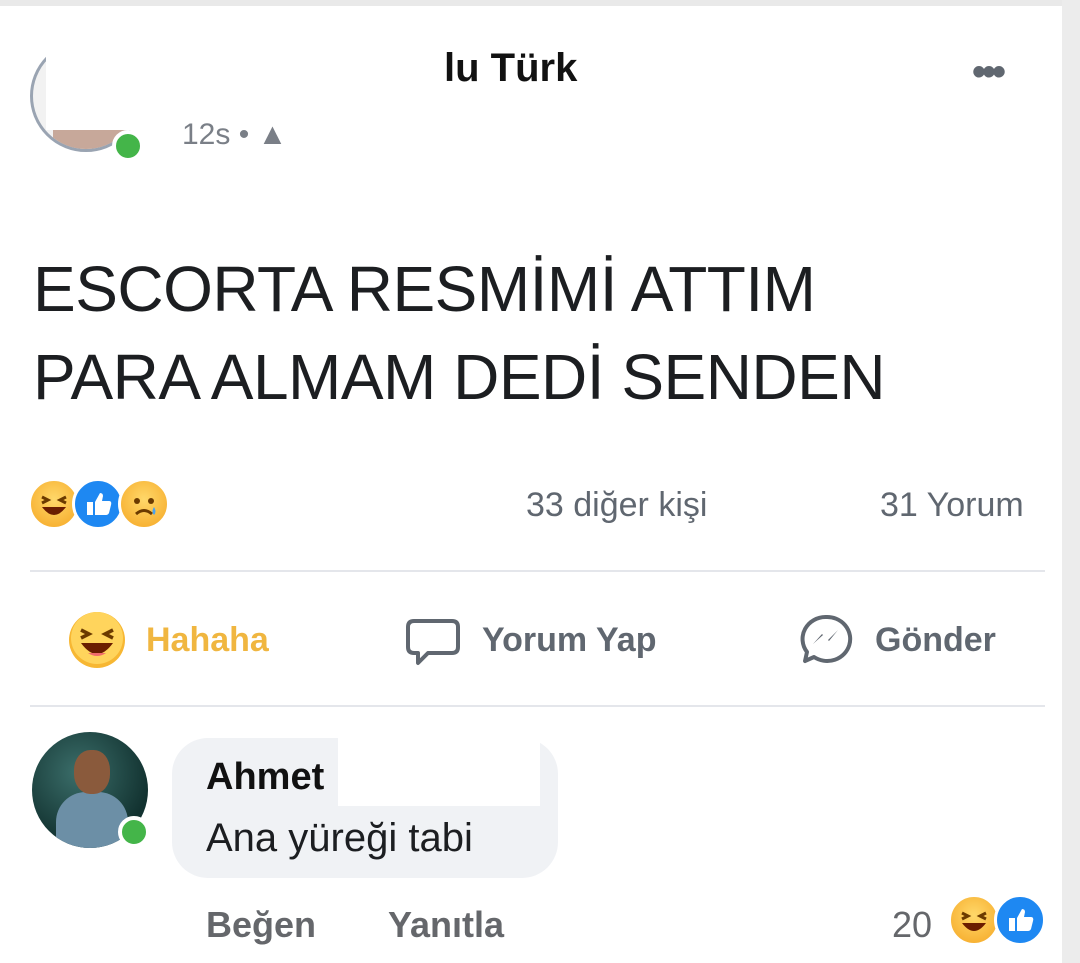 This screenshot has width=1080, height=963. I want to click on avatar-body, so click(92, 820).